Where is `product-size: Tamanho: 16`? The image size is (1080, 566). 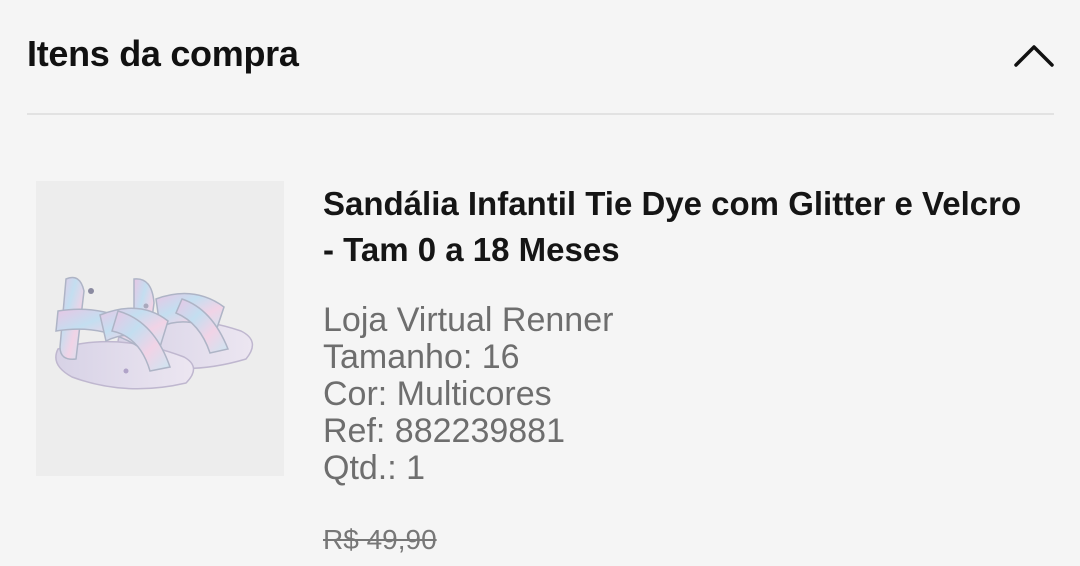
product-size: Tamanho: 16 is located at coordinates (421, 357).